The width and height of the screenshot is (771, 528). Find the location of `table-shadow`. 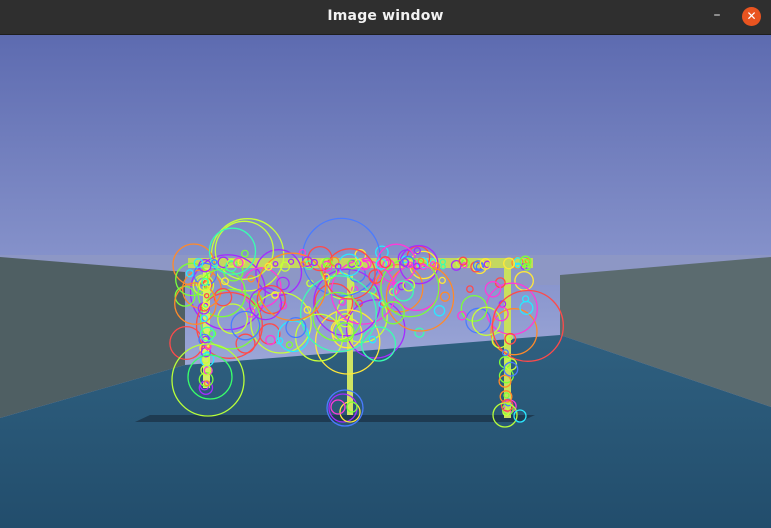

table-shadow is located at coordinates (335, 418).